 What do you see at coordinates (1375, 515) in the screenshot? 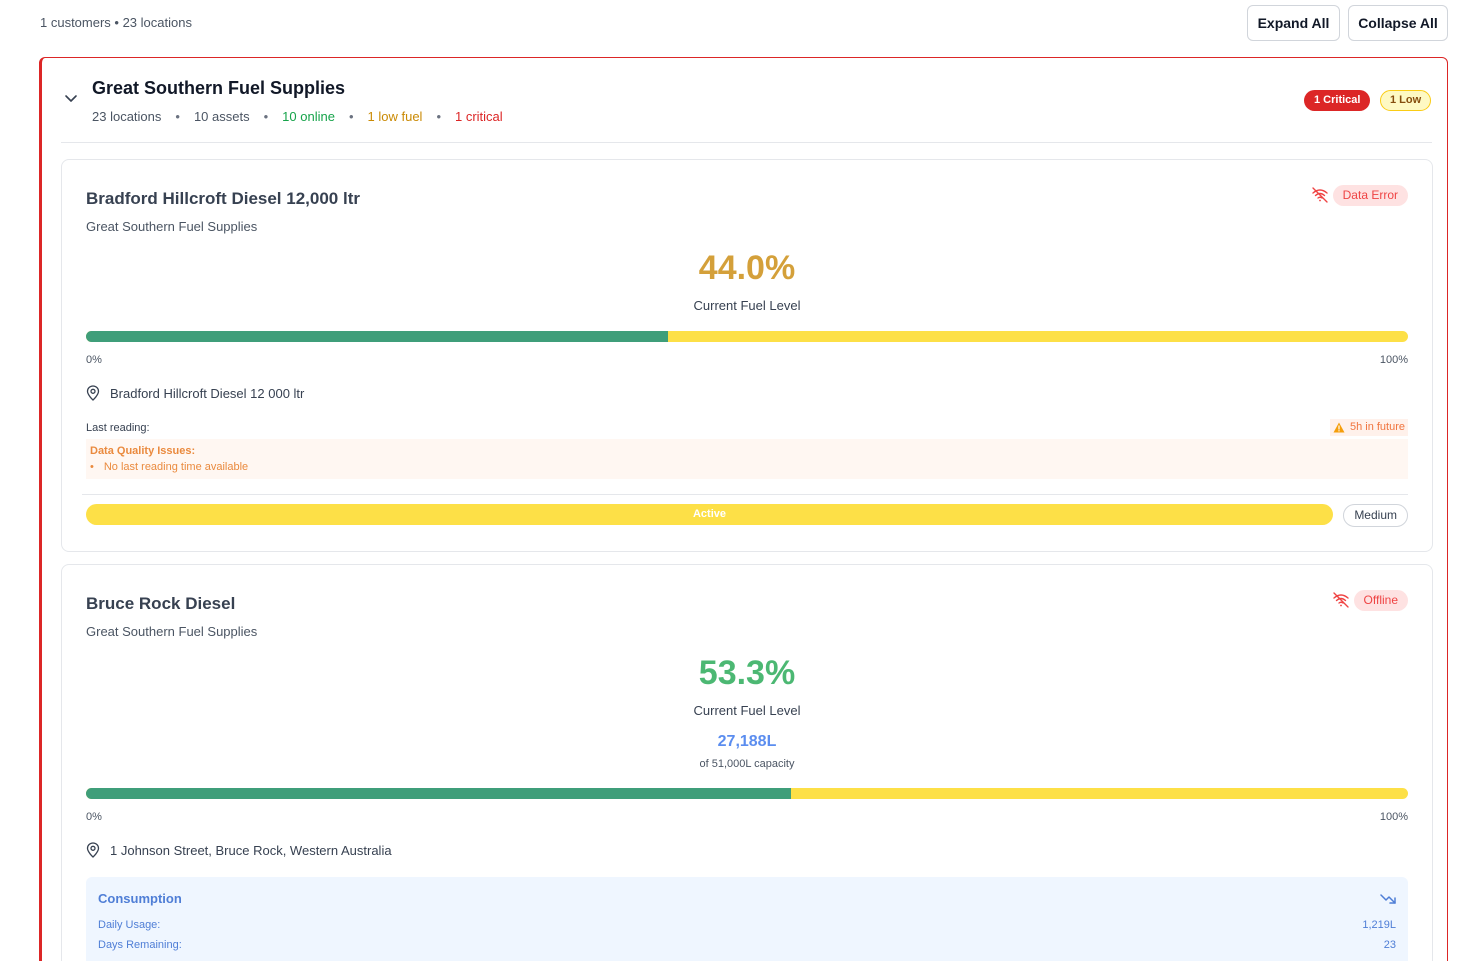
I see `priority-badge: Medium` at bounding box center [1375, 515].